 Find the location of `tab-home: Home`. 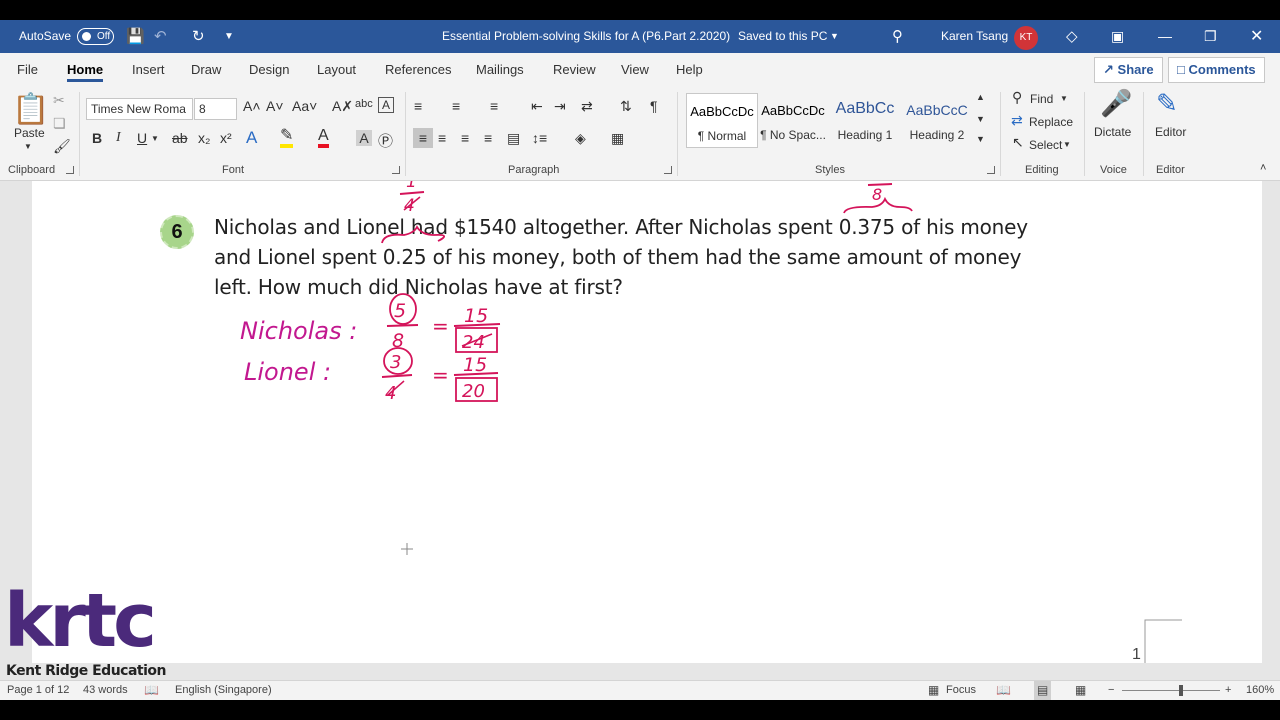

tab-home: Home is located at coordinates (85, 69).